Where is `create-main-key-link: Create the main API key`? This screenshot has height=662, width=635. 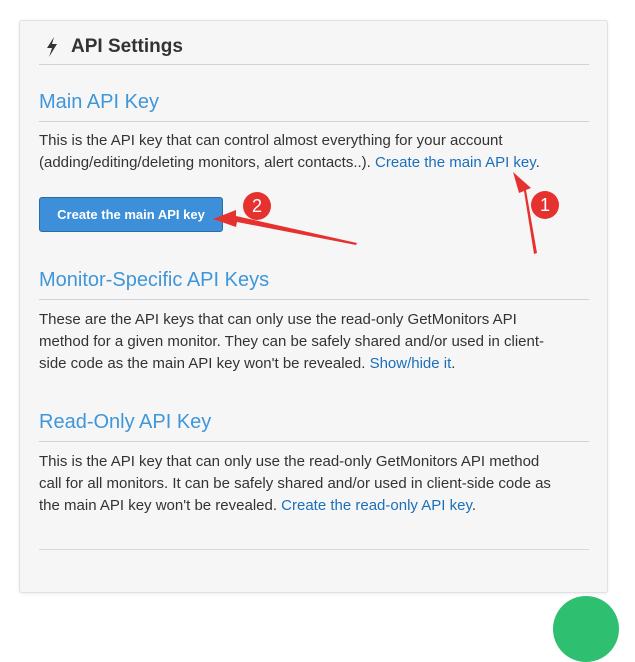
create-main-key-link: Create the main API key is located at coordinates (455, 162).